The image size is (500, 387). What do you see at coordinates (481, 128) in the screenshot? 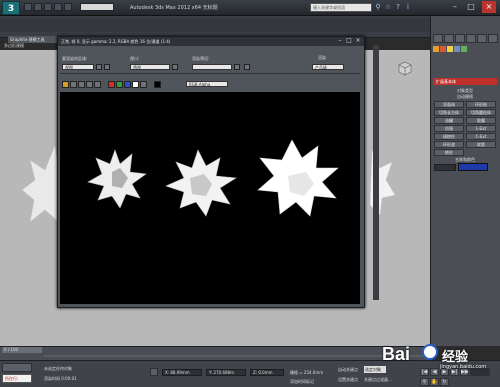
I see `l-ext-button: L-Ext` at bounding box center [481, 128].